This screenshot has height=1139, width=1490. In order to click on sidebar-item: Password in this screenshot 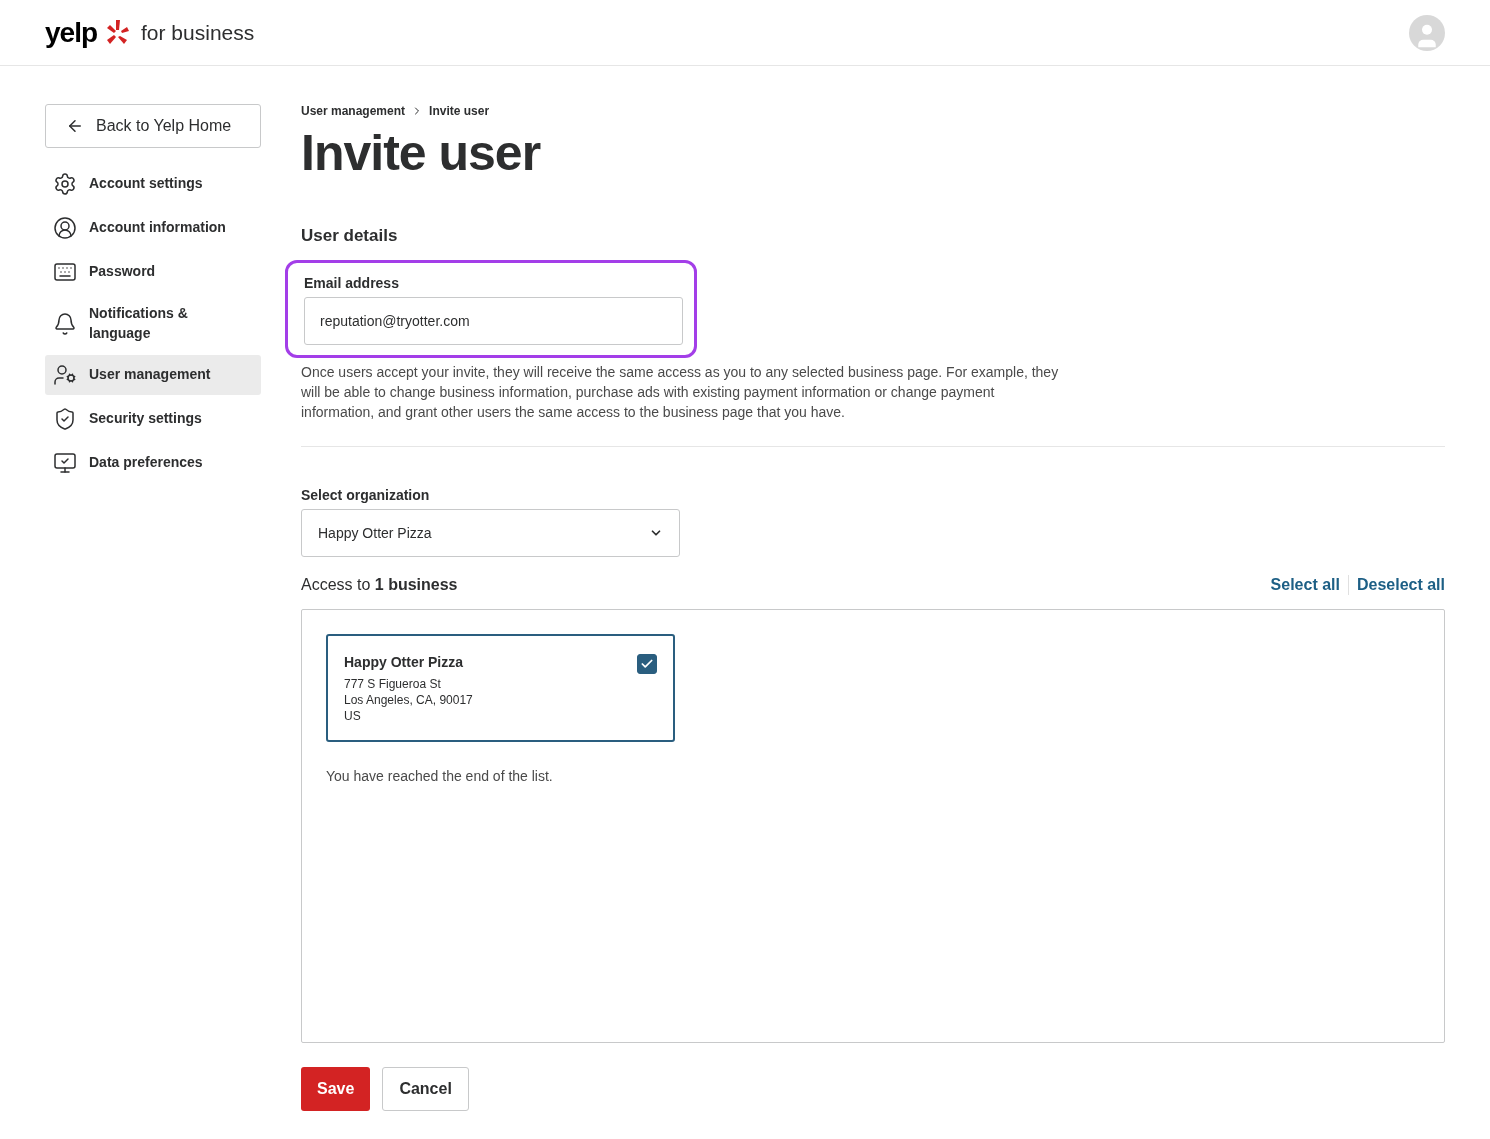, I will do `click(153, 272)`.